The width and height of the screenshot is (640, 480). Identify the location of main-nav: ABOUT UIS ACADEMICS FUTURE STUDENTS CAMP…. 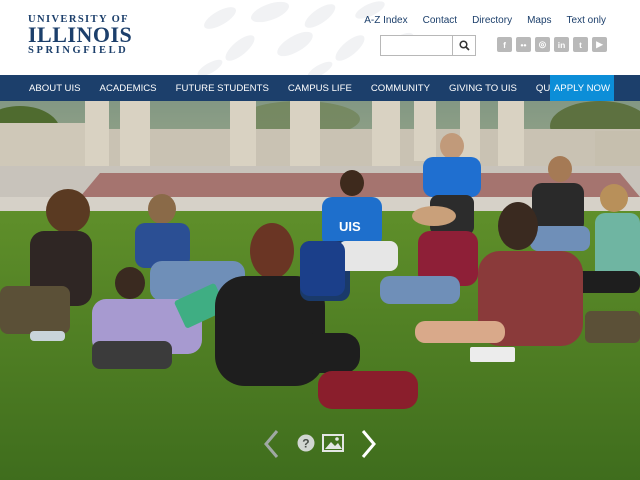
(320, 88).